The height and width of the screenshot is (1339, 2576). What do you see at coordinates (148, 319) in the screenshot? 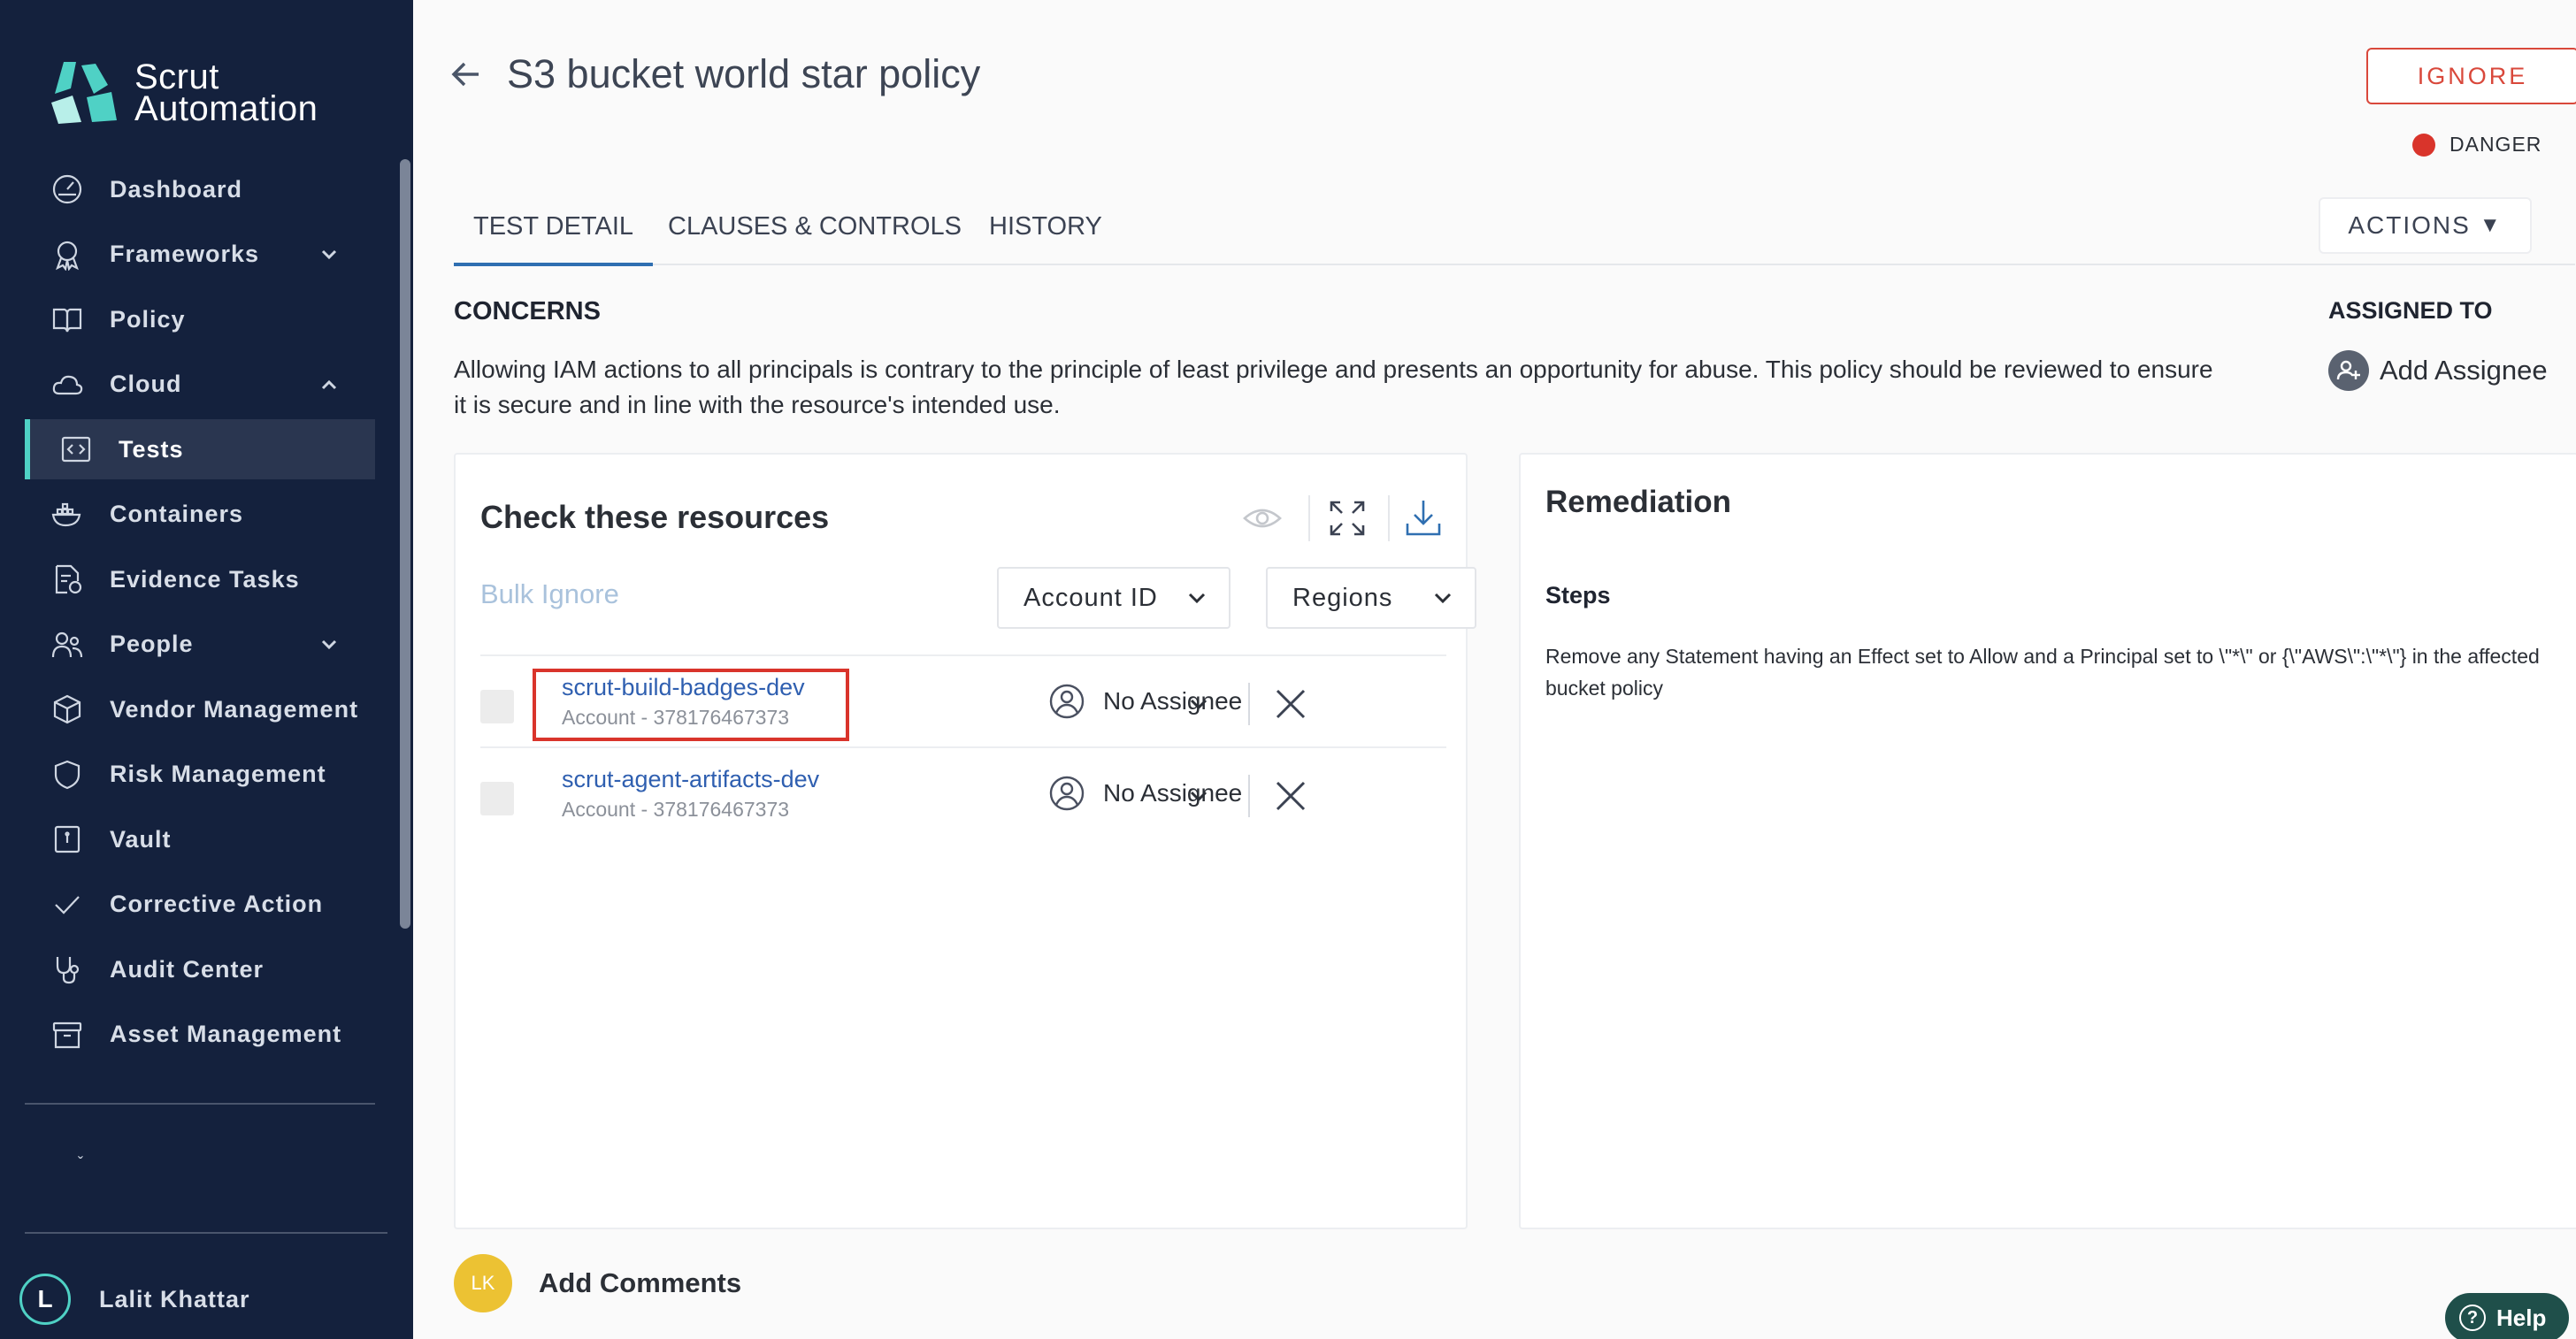
I see `sidebar-item-label: Policy` at bounding box center [148, 319].